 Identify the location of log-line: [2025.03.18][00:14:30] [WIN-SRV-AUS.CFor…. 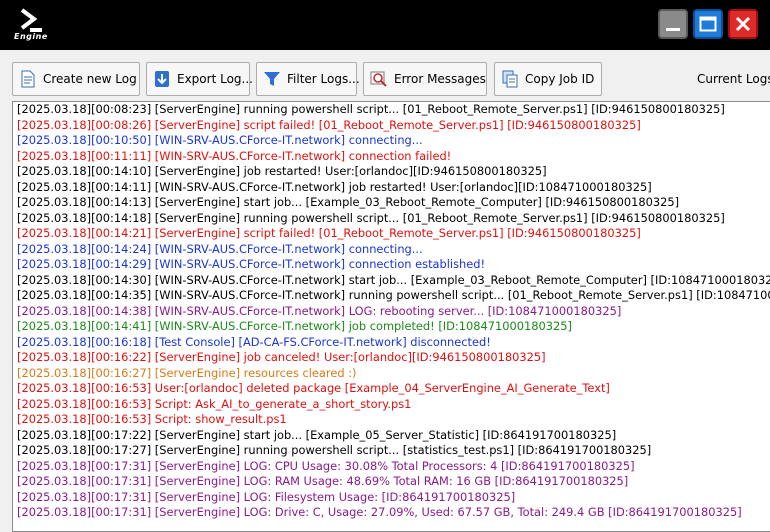
(391, 281).